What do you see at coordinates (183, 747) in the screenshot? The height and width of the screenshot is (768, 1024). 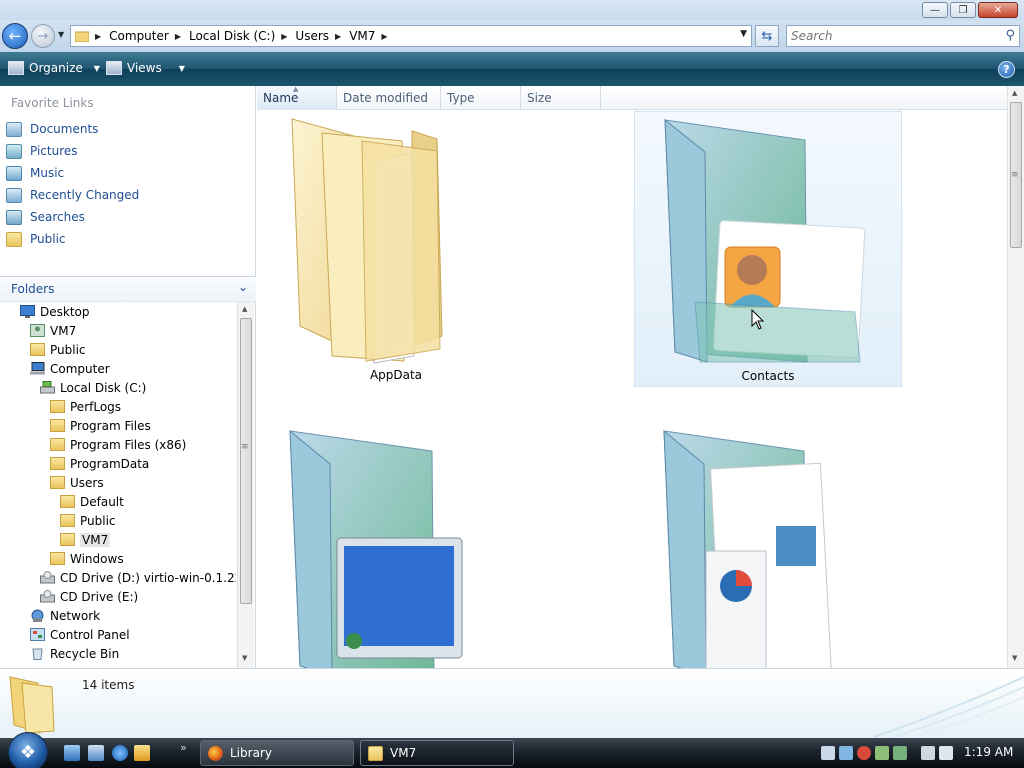 I see `quick-launch-more-icon: »` at bounding box center [183, 747].